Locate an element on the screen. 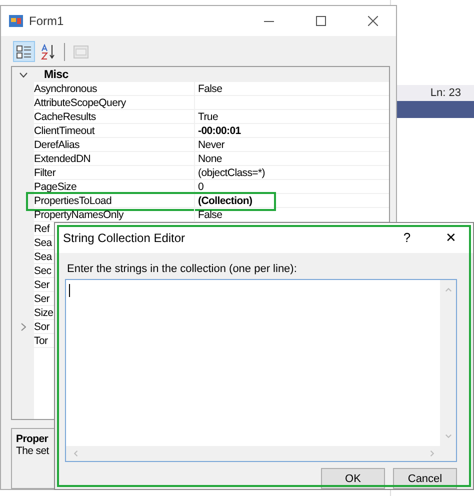  scroll-up-icon is located at coordinates (448, 289).